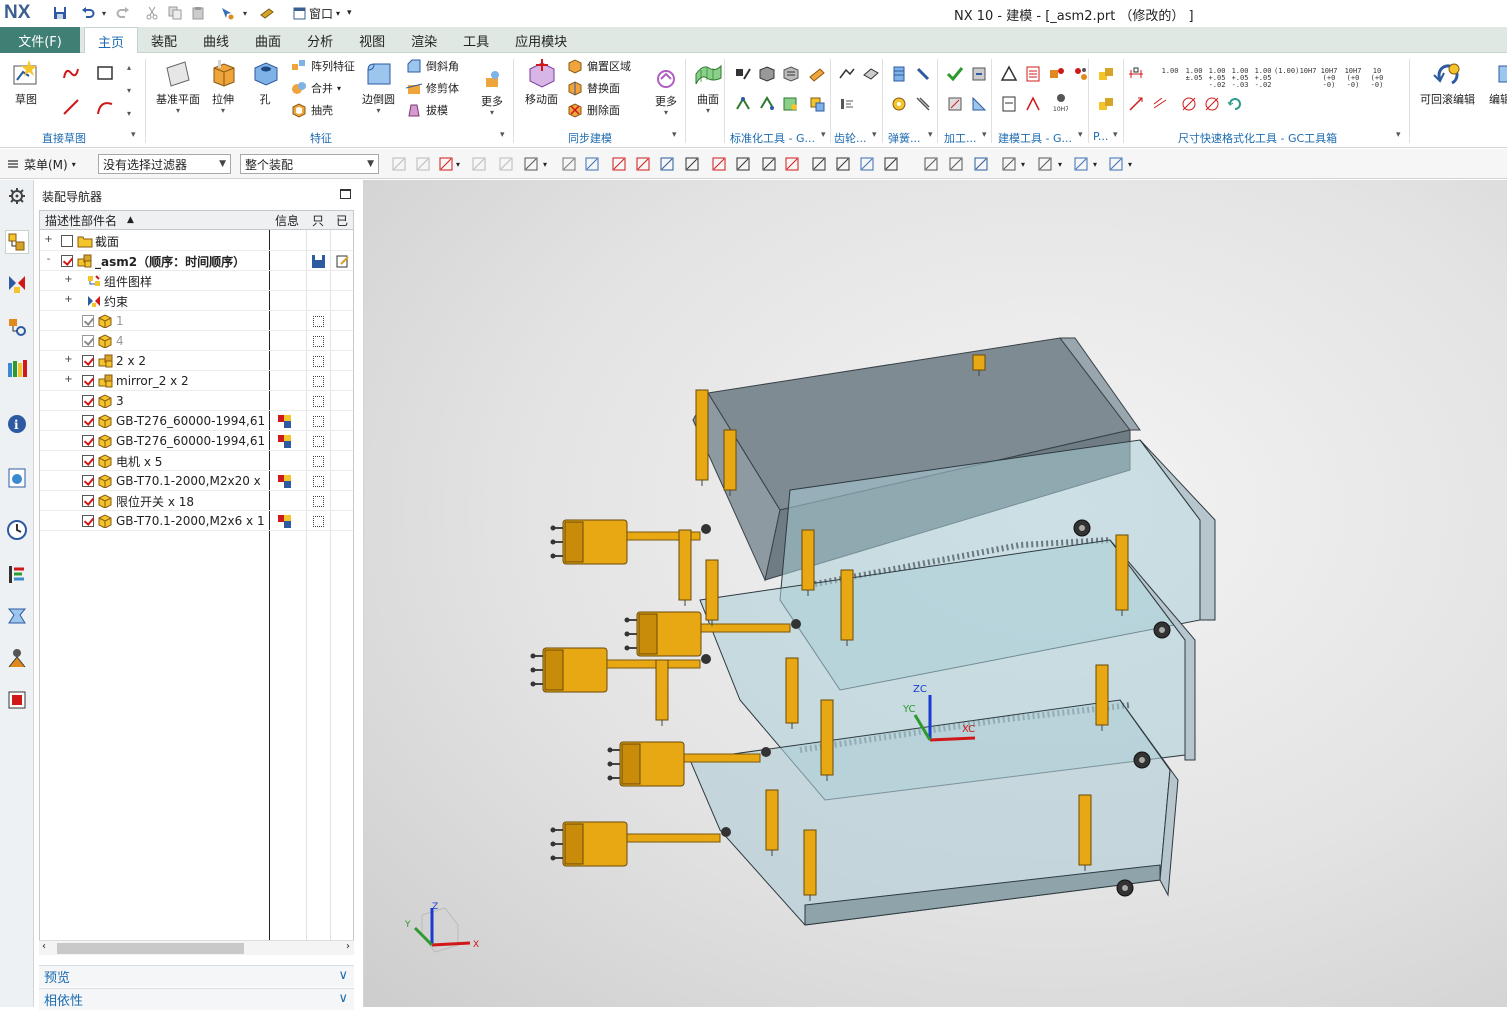 The width and height of the screenshot is (1507, 1010). I want to click on group-model-menu-icon: ▾, so click(1080, 135).